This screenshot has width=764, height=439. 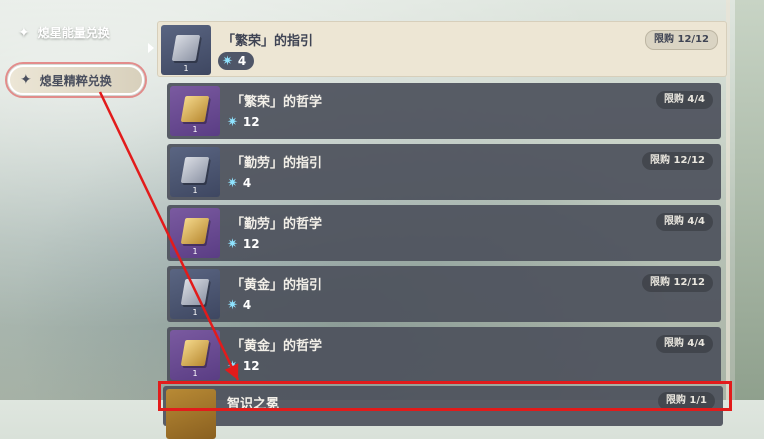 What do you see at coordinates (277, 224) in the screenshot?
I see `item-title: 「勤劳」的哲学` at bounding box center [277, 224].